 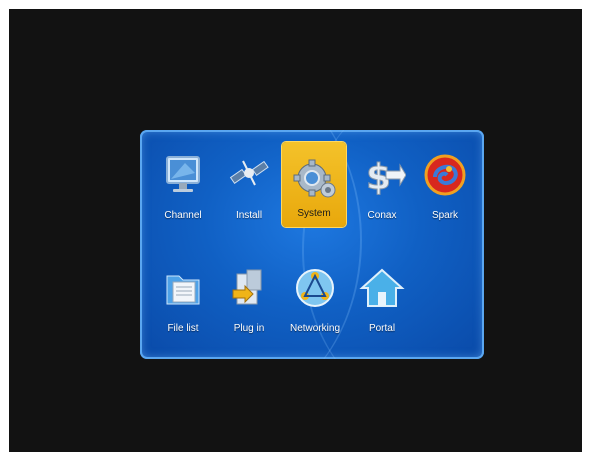 What do you see at coordinates (382, 287) in the screenshot?
I see `home-icon` at bounding box center [382, 287].